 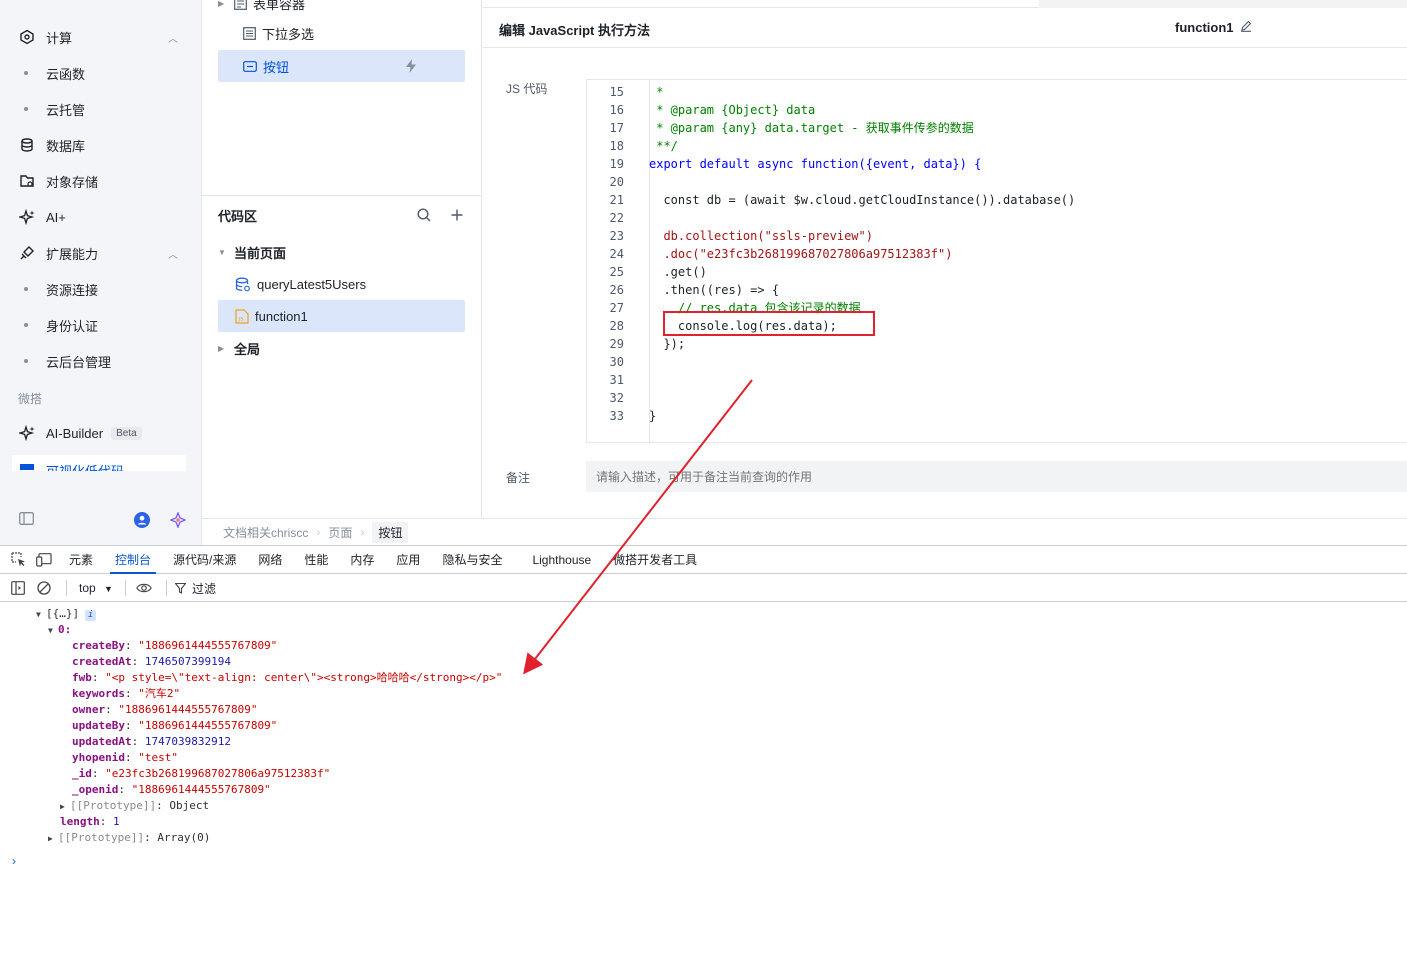 What do you see at coordinates (151, 662) in the screenshot?
I see `console-field-row: createdAt: 1746507399194` at bounding box center [151, 662].